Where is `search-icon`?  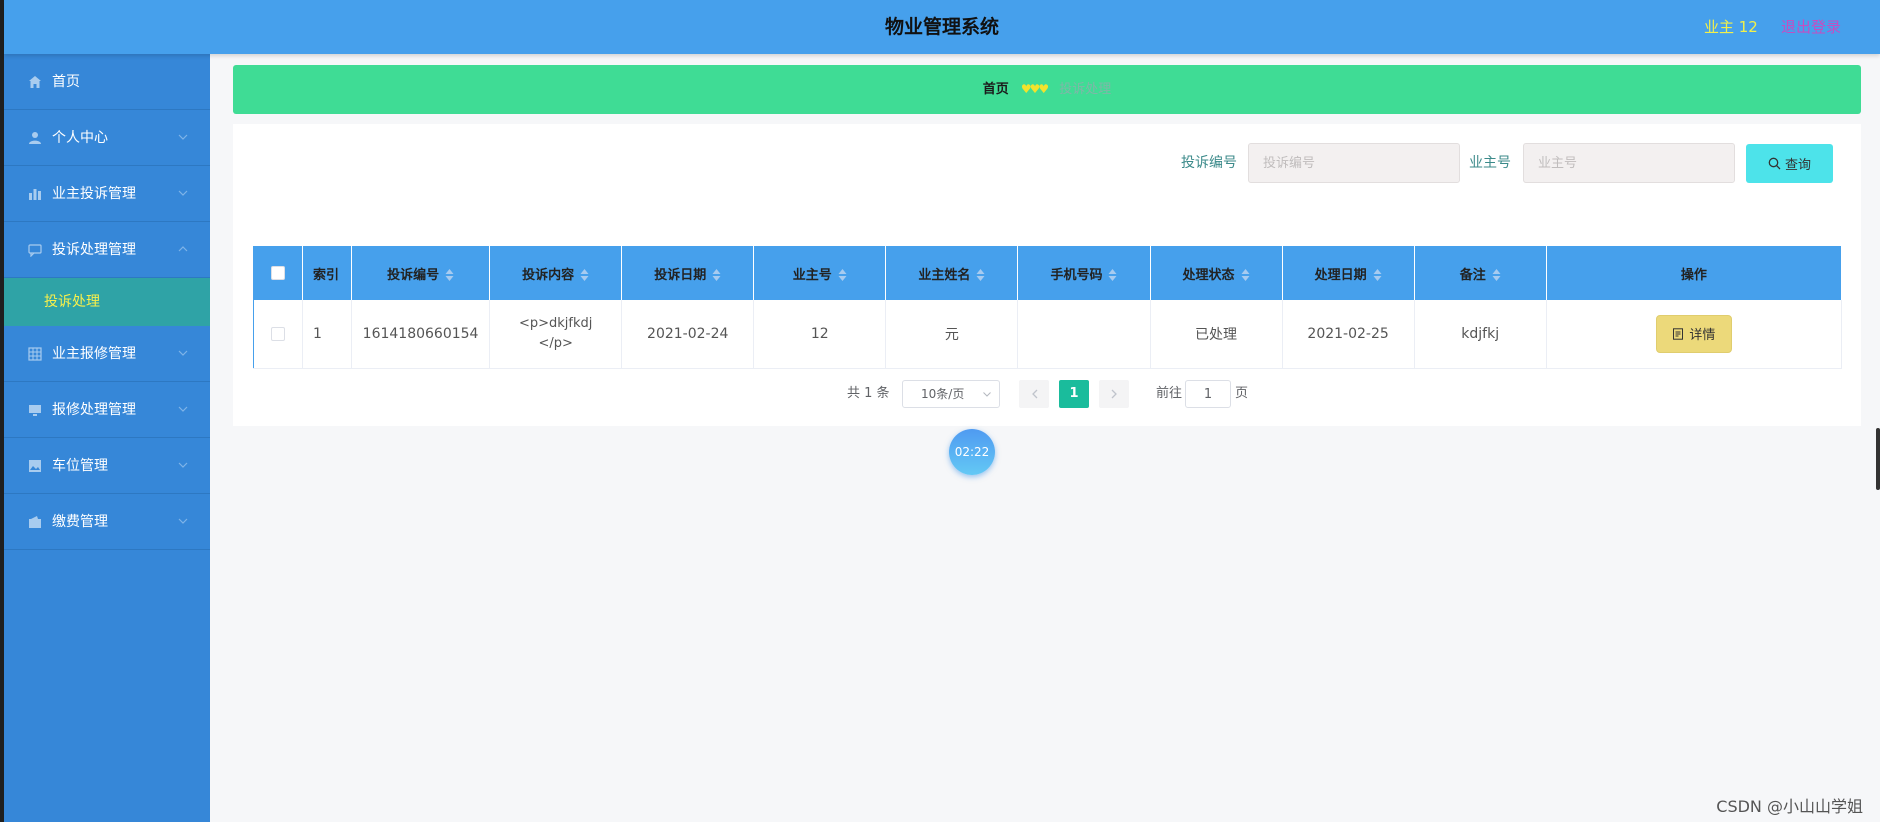 search-icon is located at coordinates (1774, 163).